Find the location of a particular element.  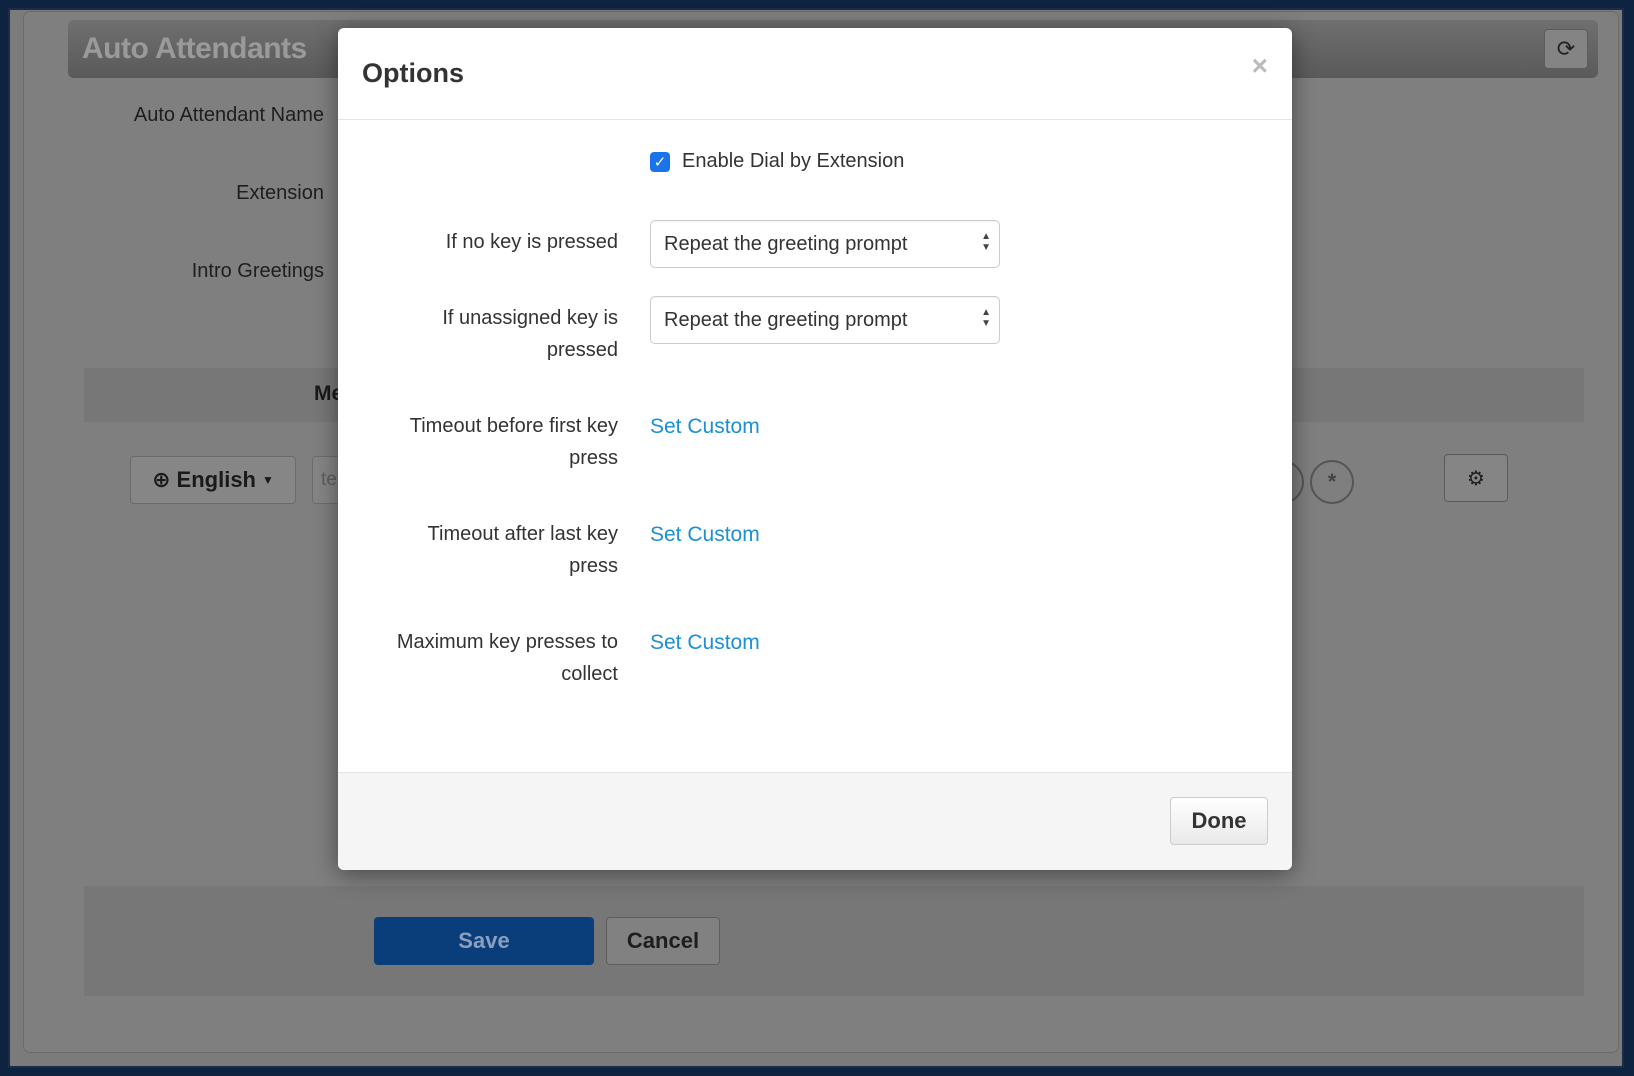

max-key-presses-label: Maximum key presses to collect is located at coordinates (478, 658).